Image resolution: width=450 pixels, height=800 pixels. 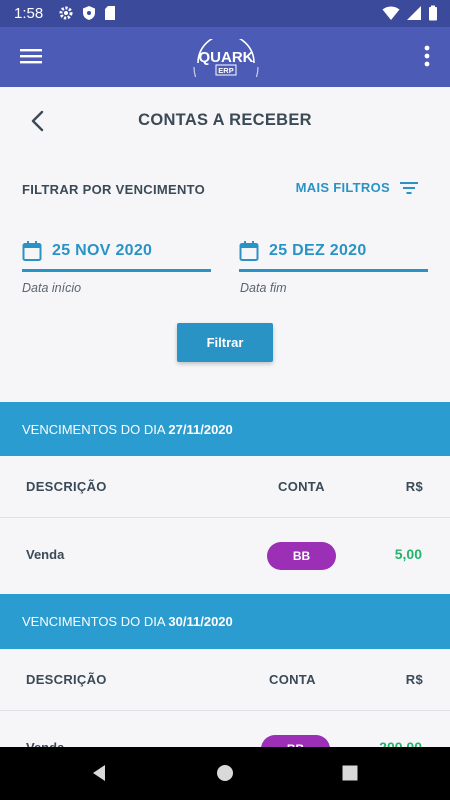 I want to click on app-bar: QUARK ERP, so click(x=225, y=63).